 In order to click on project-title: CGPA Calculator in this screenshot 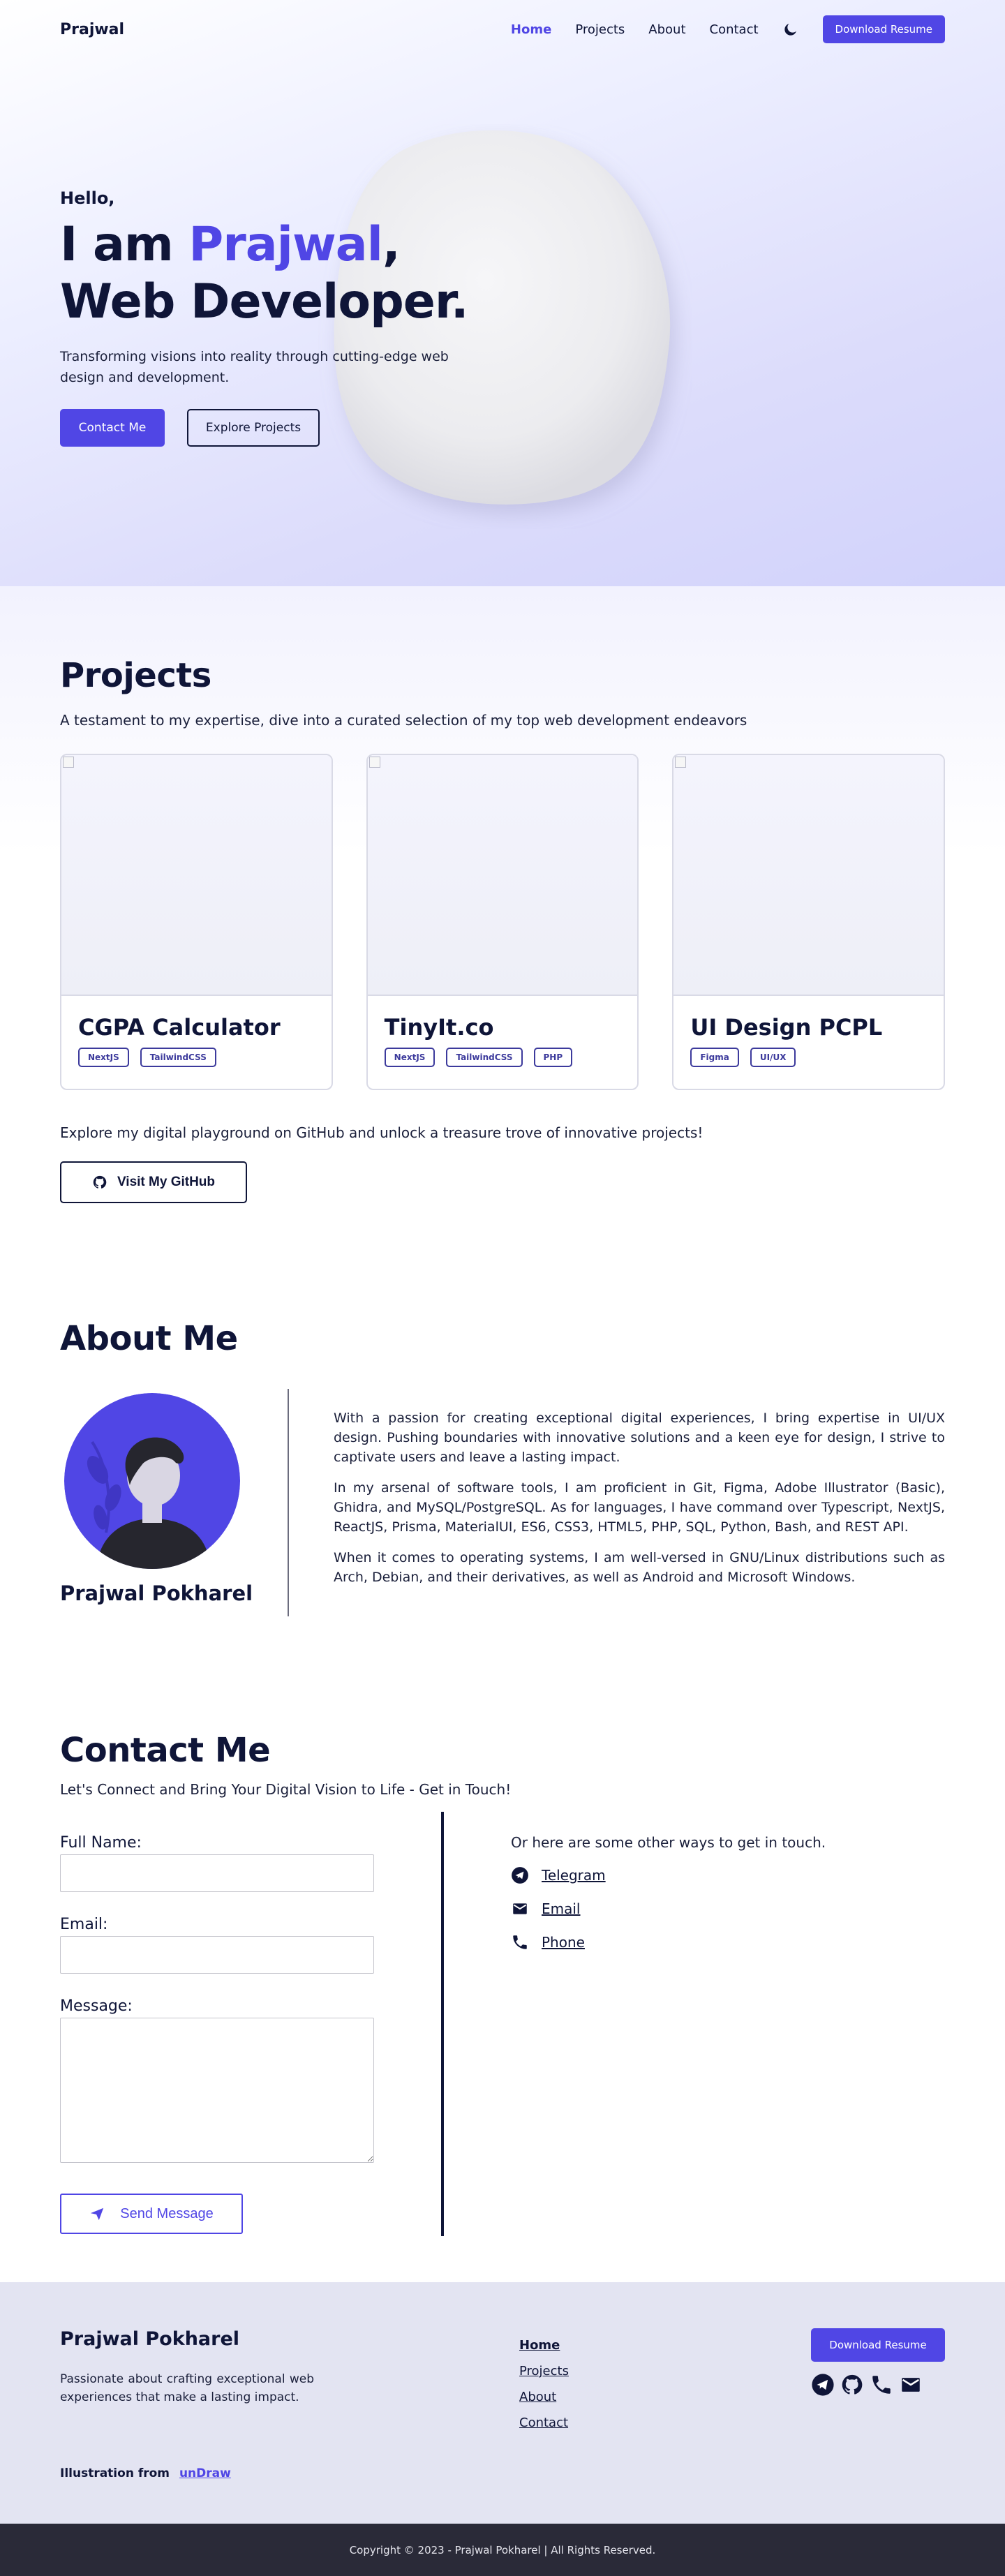, I will do `click(179, 1027)`.